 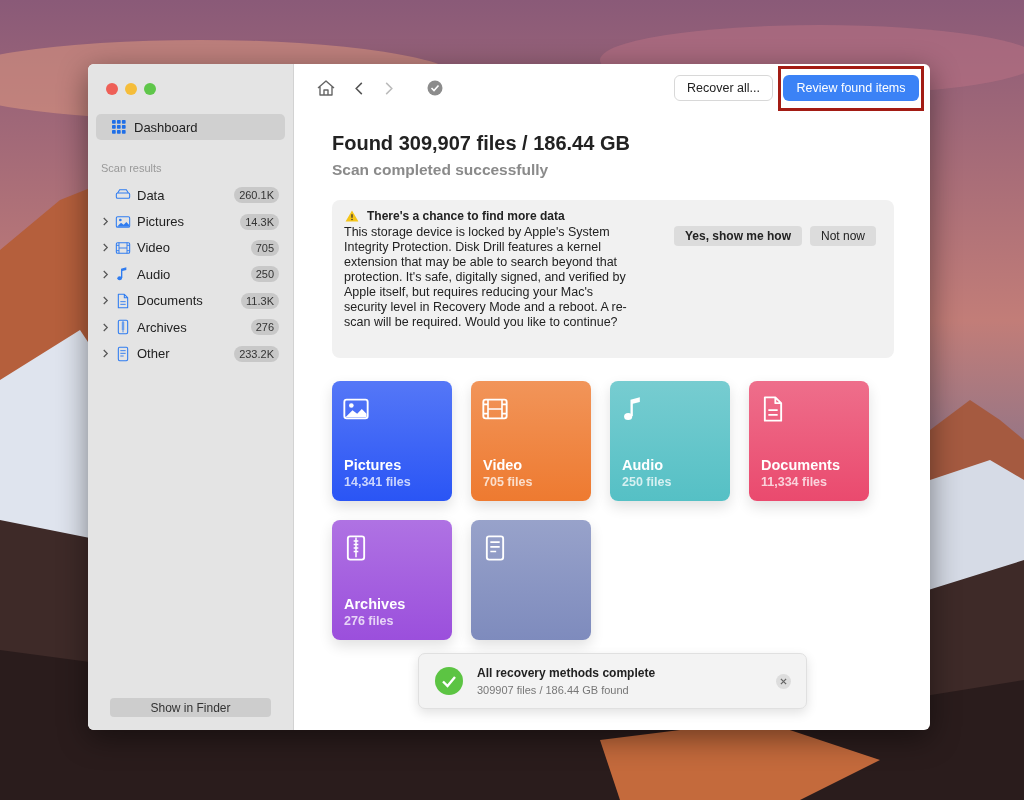 I want to click on show-in-finder-button: Show in Finder, so click(x=190, y=707).